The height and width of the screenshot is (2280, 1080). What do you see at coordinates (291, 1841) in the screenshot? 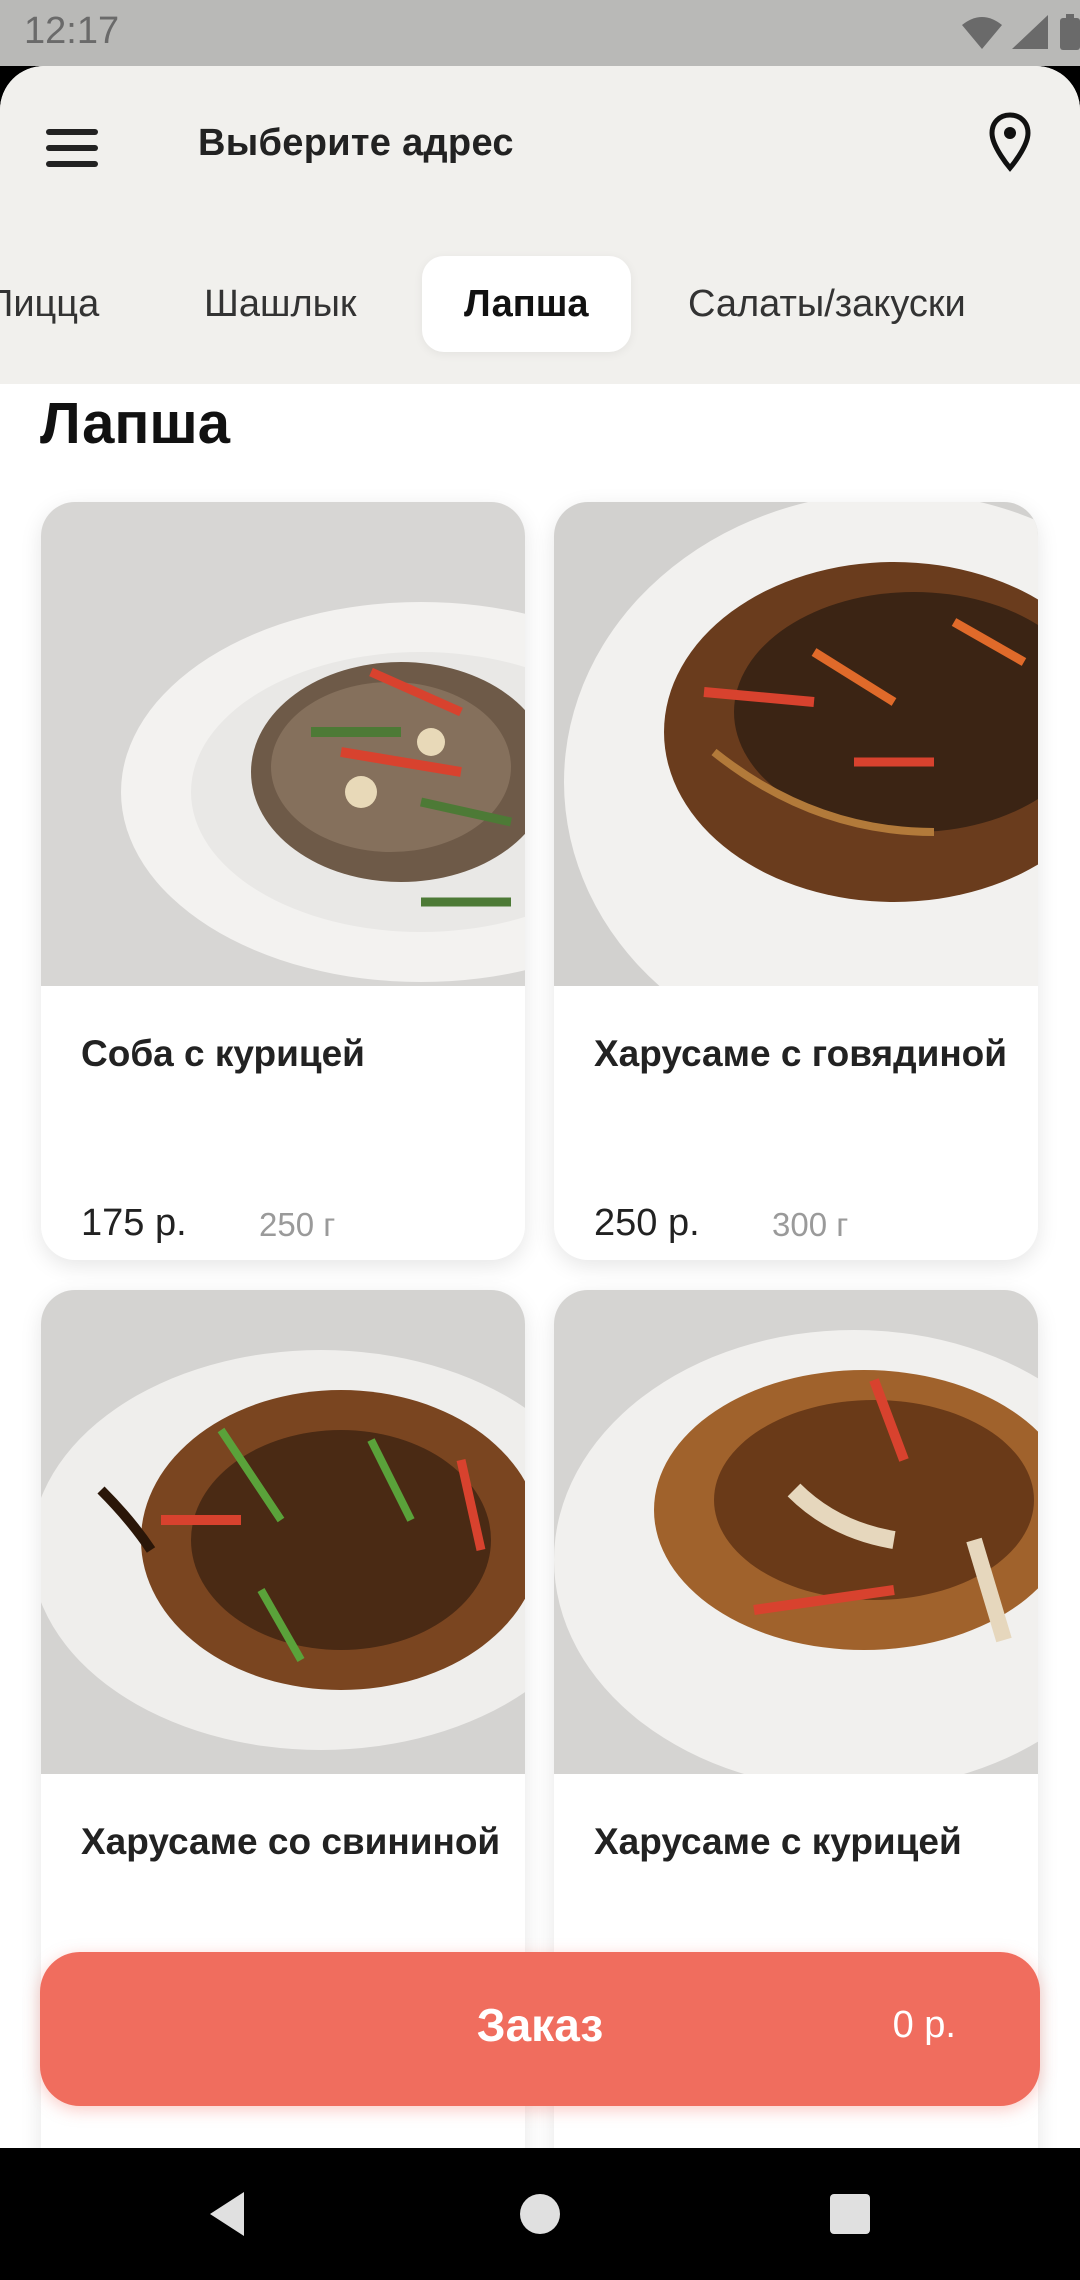
I see `product-name: Харусаме со свининой` at bounding box center [291, 1841].